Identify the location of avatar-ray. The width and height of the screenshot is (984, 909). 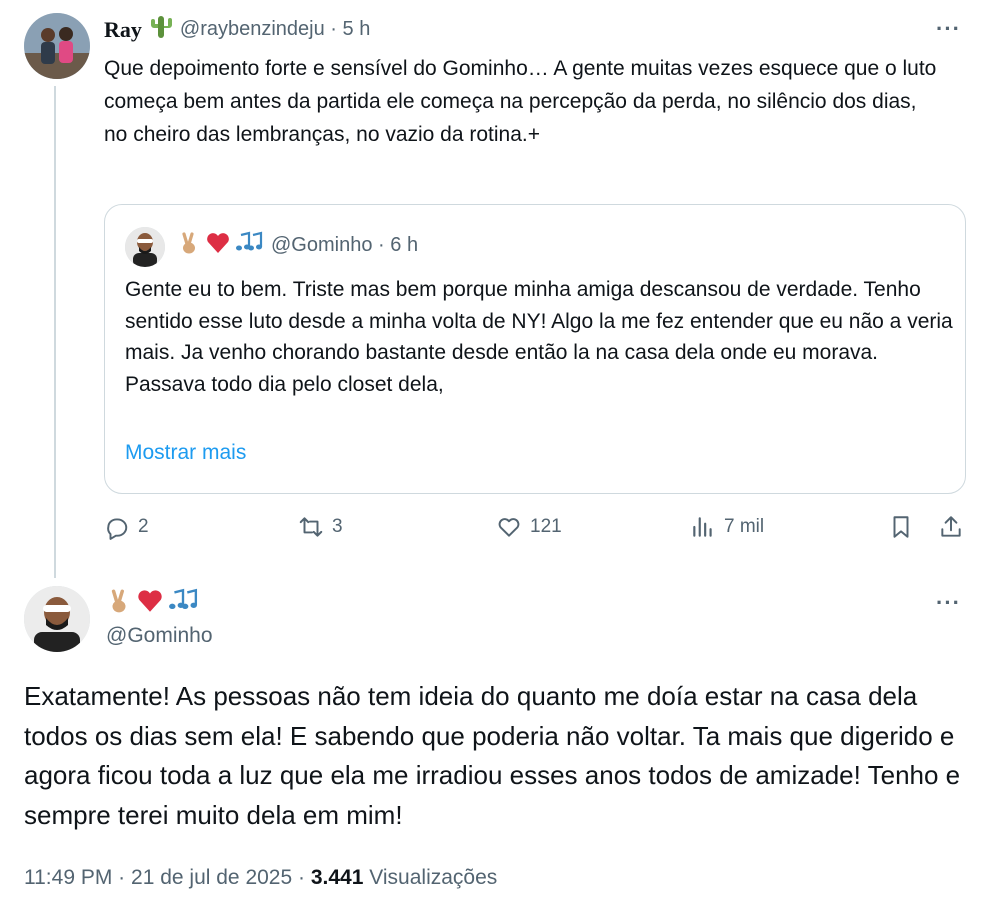
(57, 46).